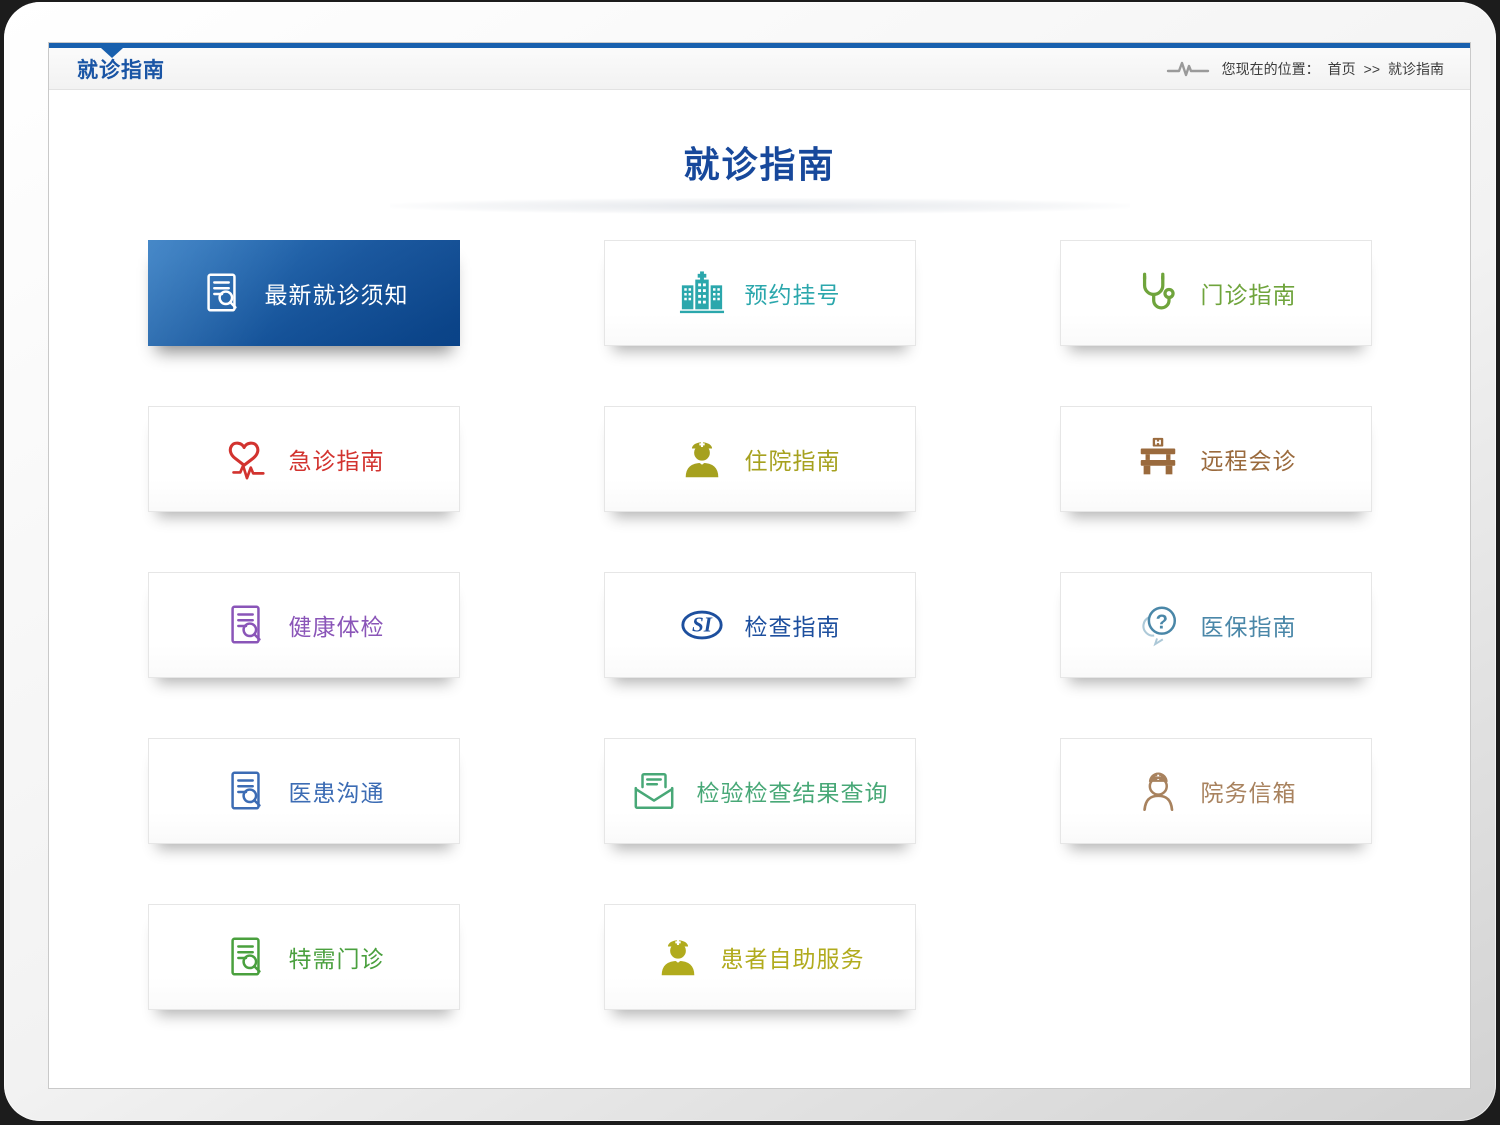  I want to click on page-title: 就诊指南, so click(759, 164).